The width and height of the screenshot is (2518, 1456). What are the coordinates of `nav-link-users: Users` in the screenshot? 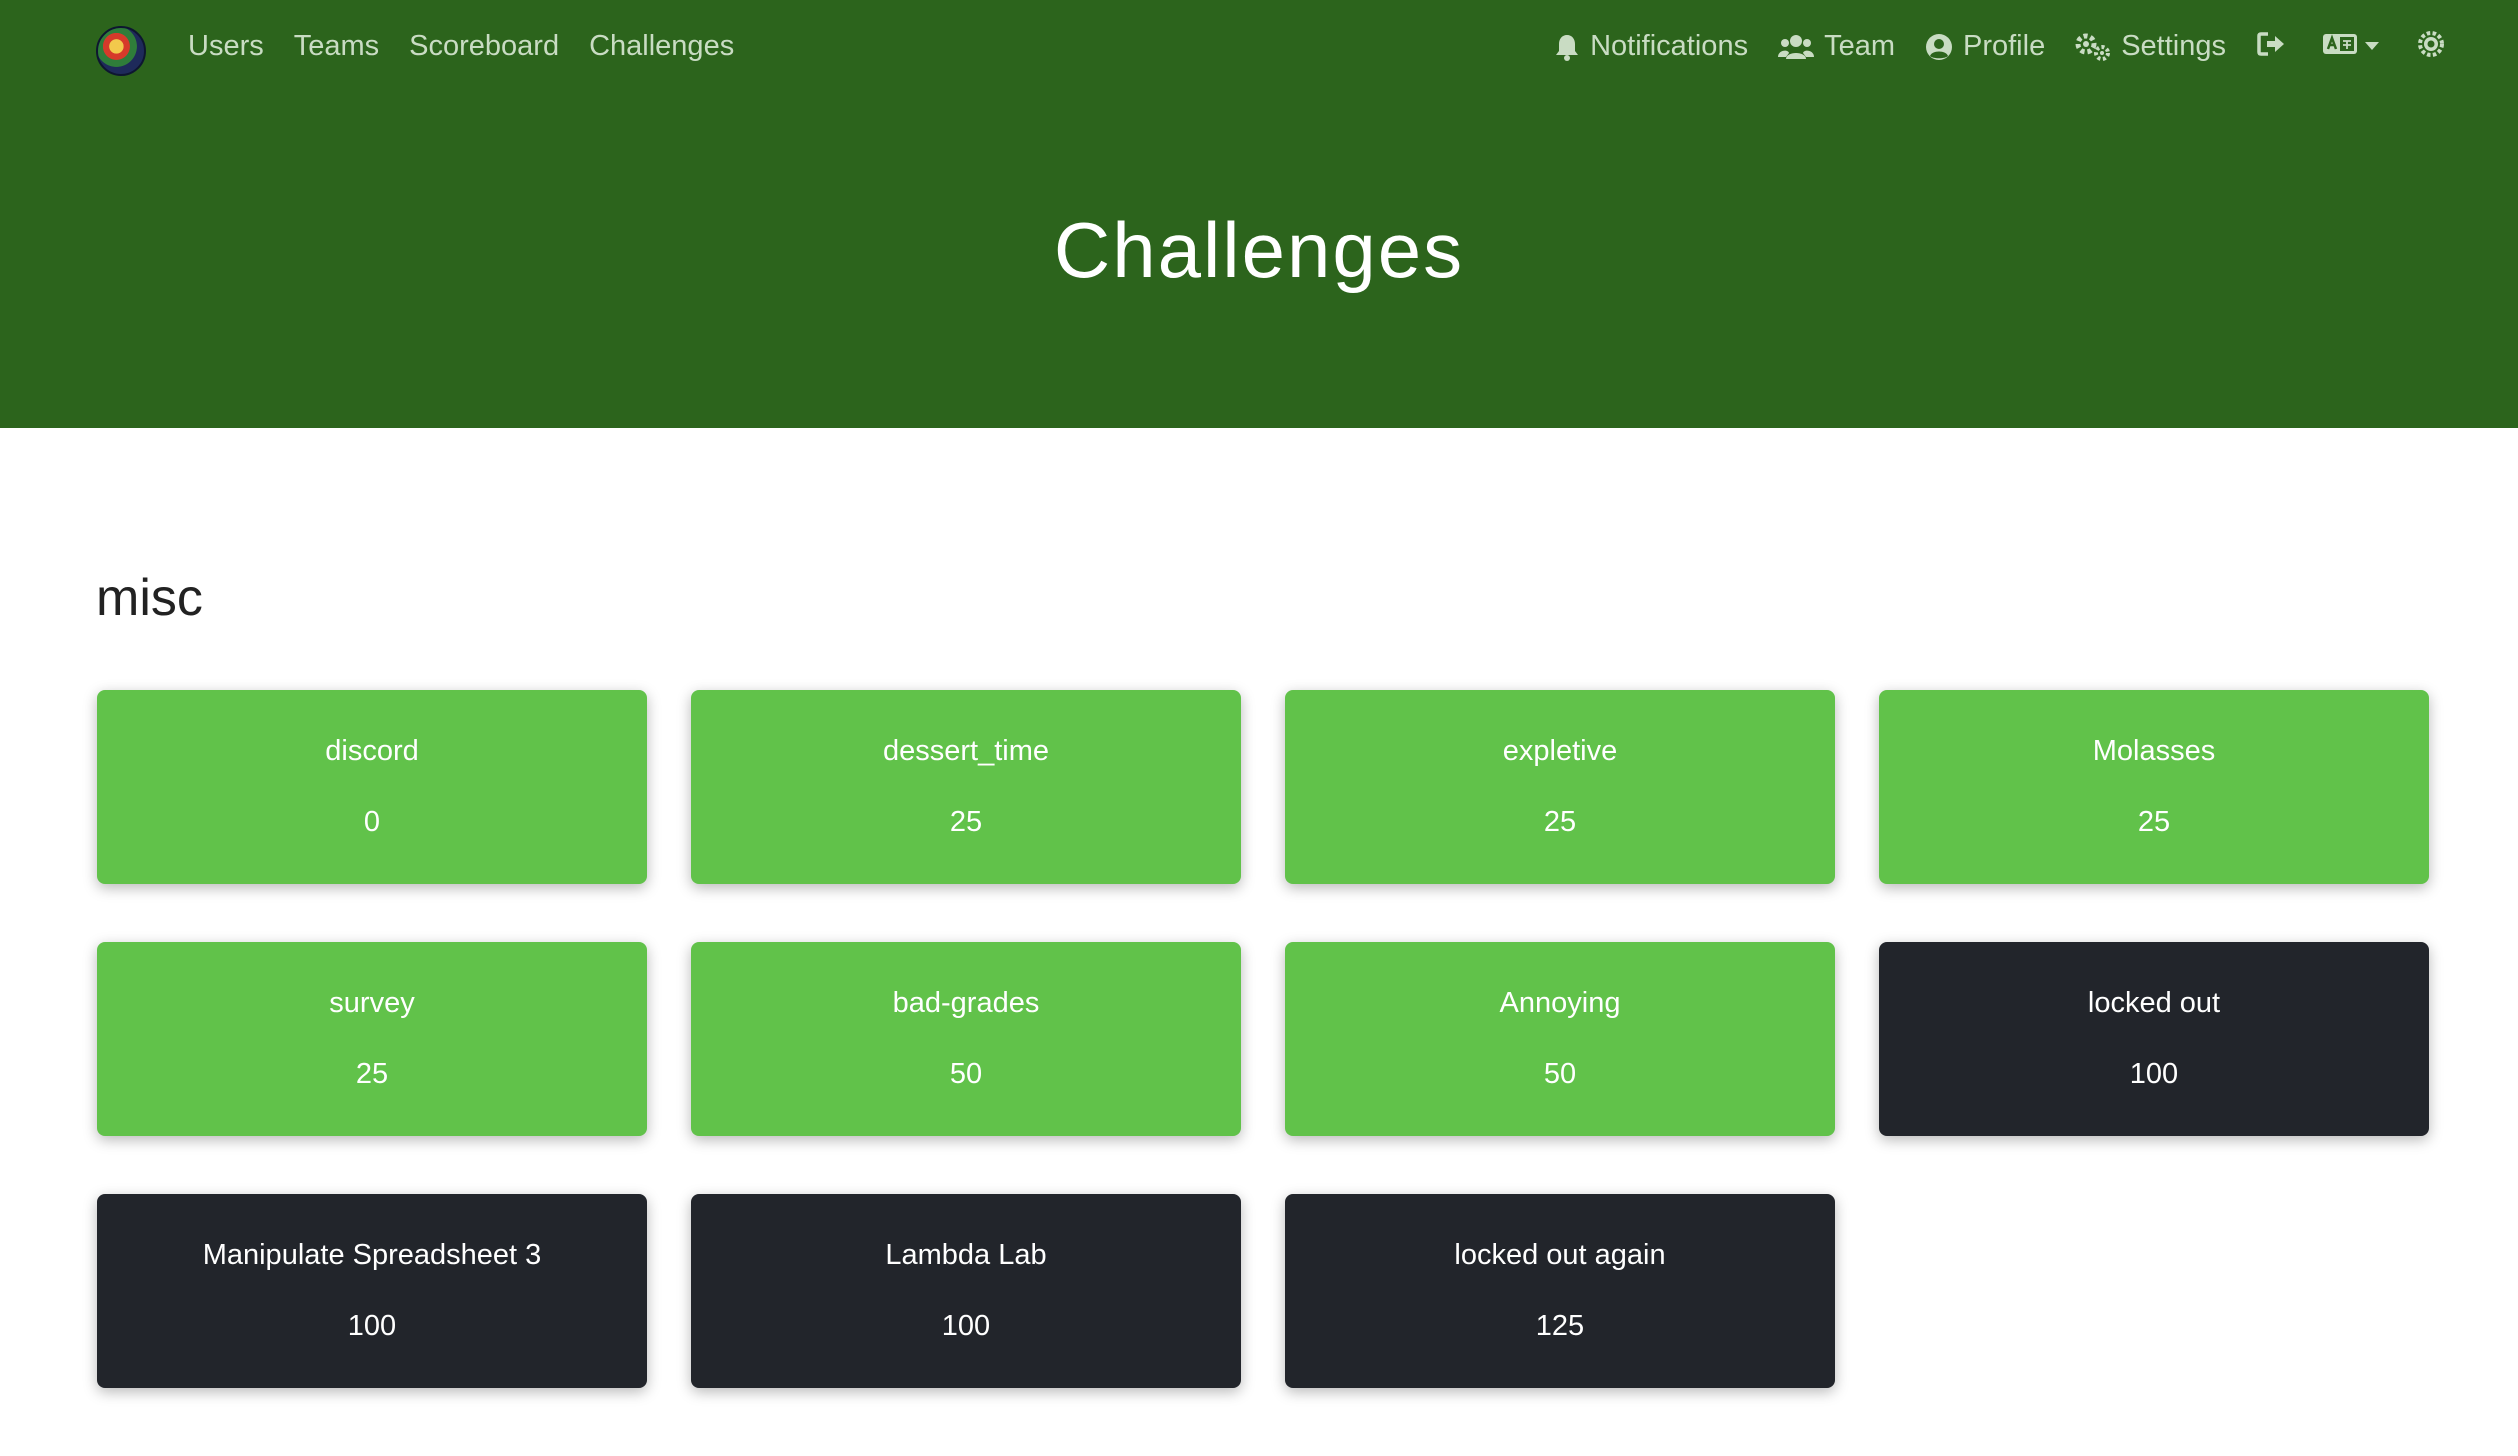 It's located at (226, 46).